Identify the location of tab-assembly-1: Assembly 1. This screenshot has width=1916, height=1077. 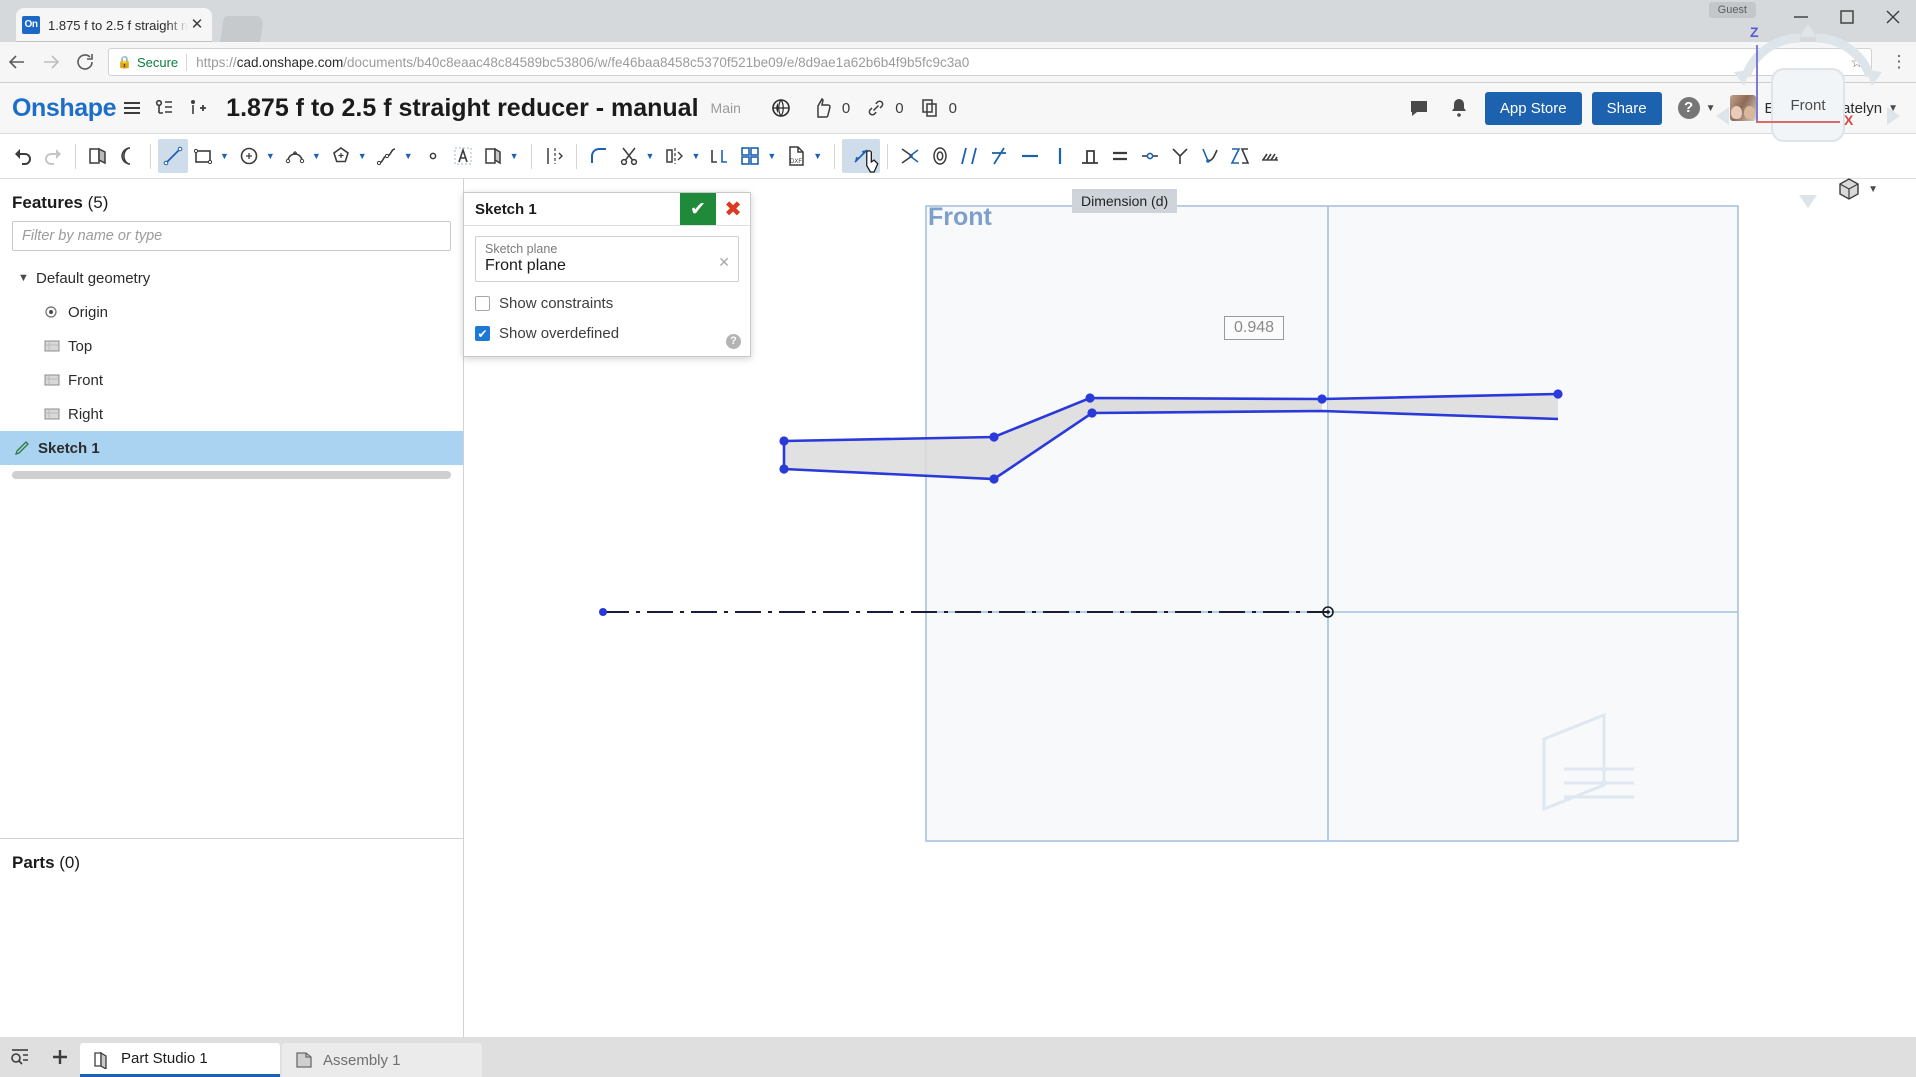
(382, 1060).